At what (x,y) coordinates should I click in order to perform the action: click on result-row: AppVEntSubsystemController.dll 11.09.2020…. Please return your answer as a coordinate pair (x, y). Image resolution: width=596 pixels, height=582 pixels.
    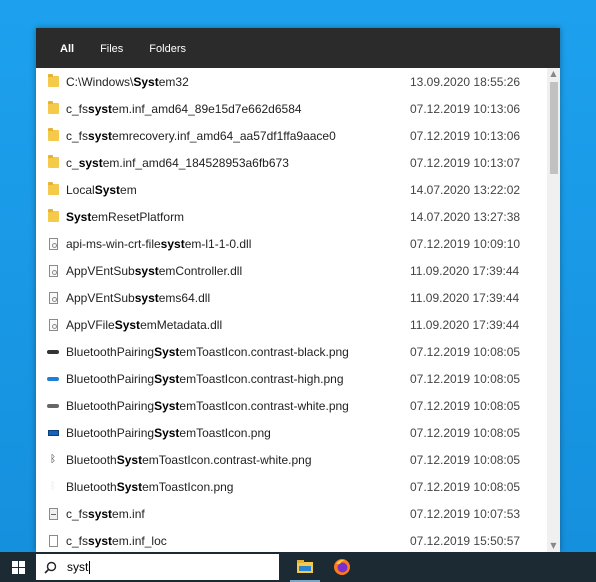
    Looking at the image, I should click on (298, 270).